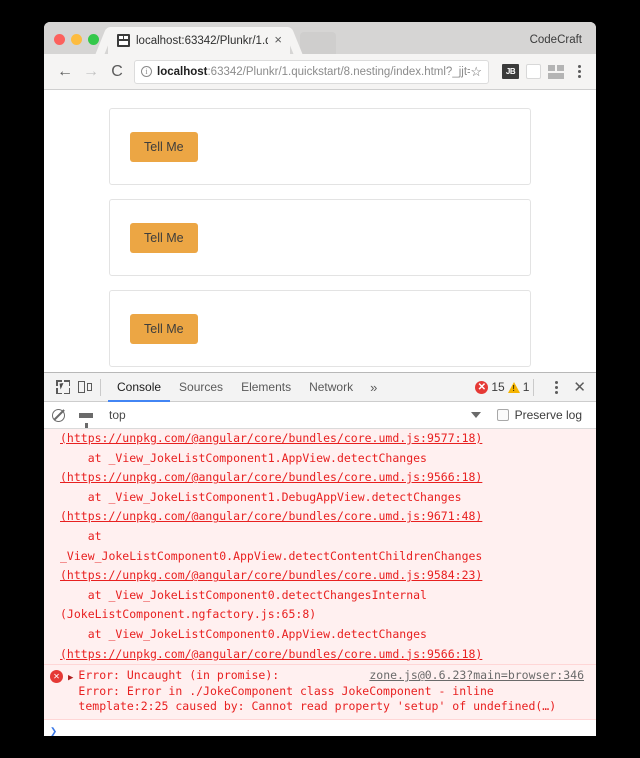 The height and width of the screenshot is (758, 640). Describe the element at coordinates (490, 387) in the screenshot. I see `error-count-badge: ✕ 15` at that location.